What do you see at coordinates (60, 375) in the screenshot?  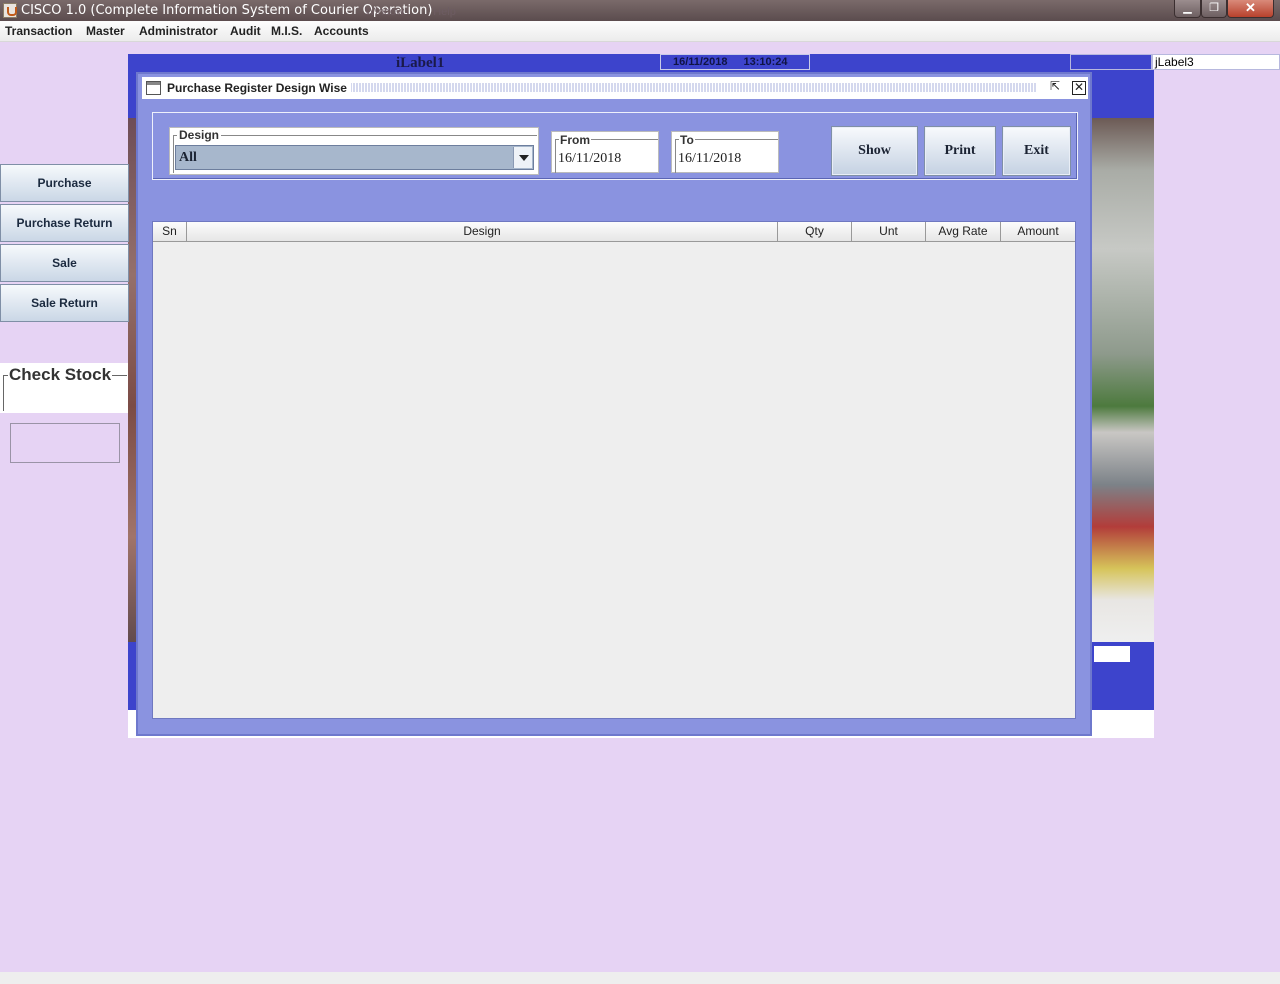 I see `check-stock-title: Check Stock` at bounding box center [60, 375].